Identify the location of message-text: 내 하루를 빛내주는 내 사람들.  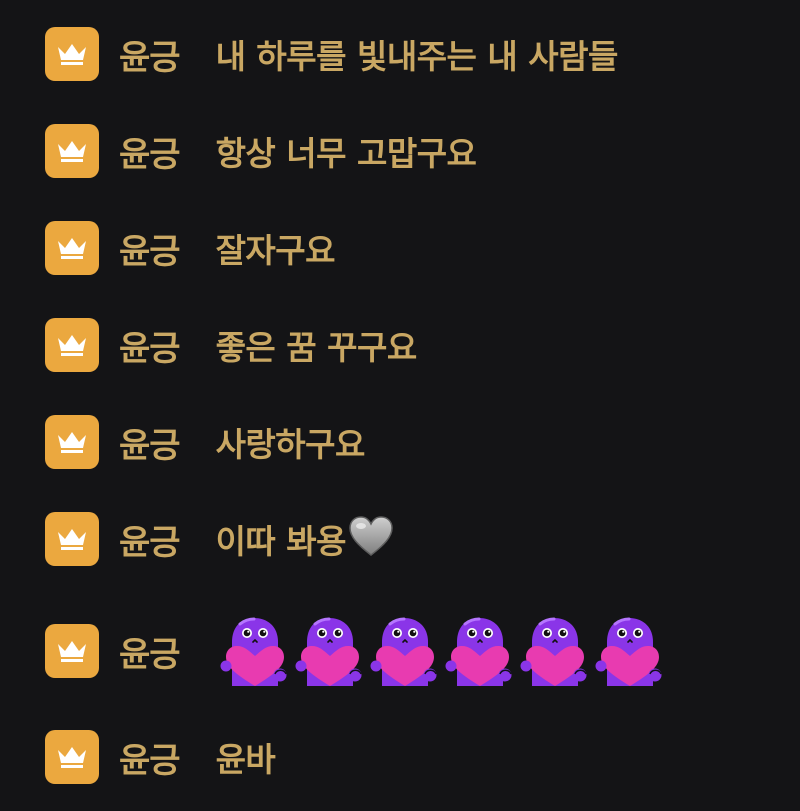
(417, 56).